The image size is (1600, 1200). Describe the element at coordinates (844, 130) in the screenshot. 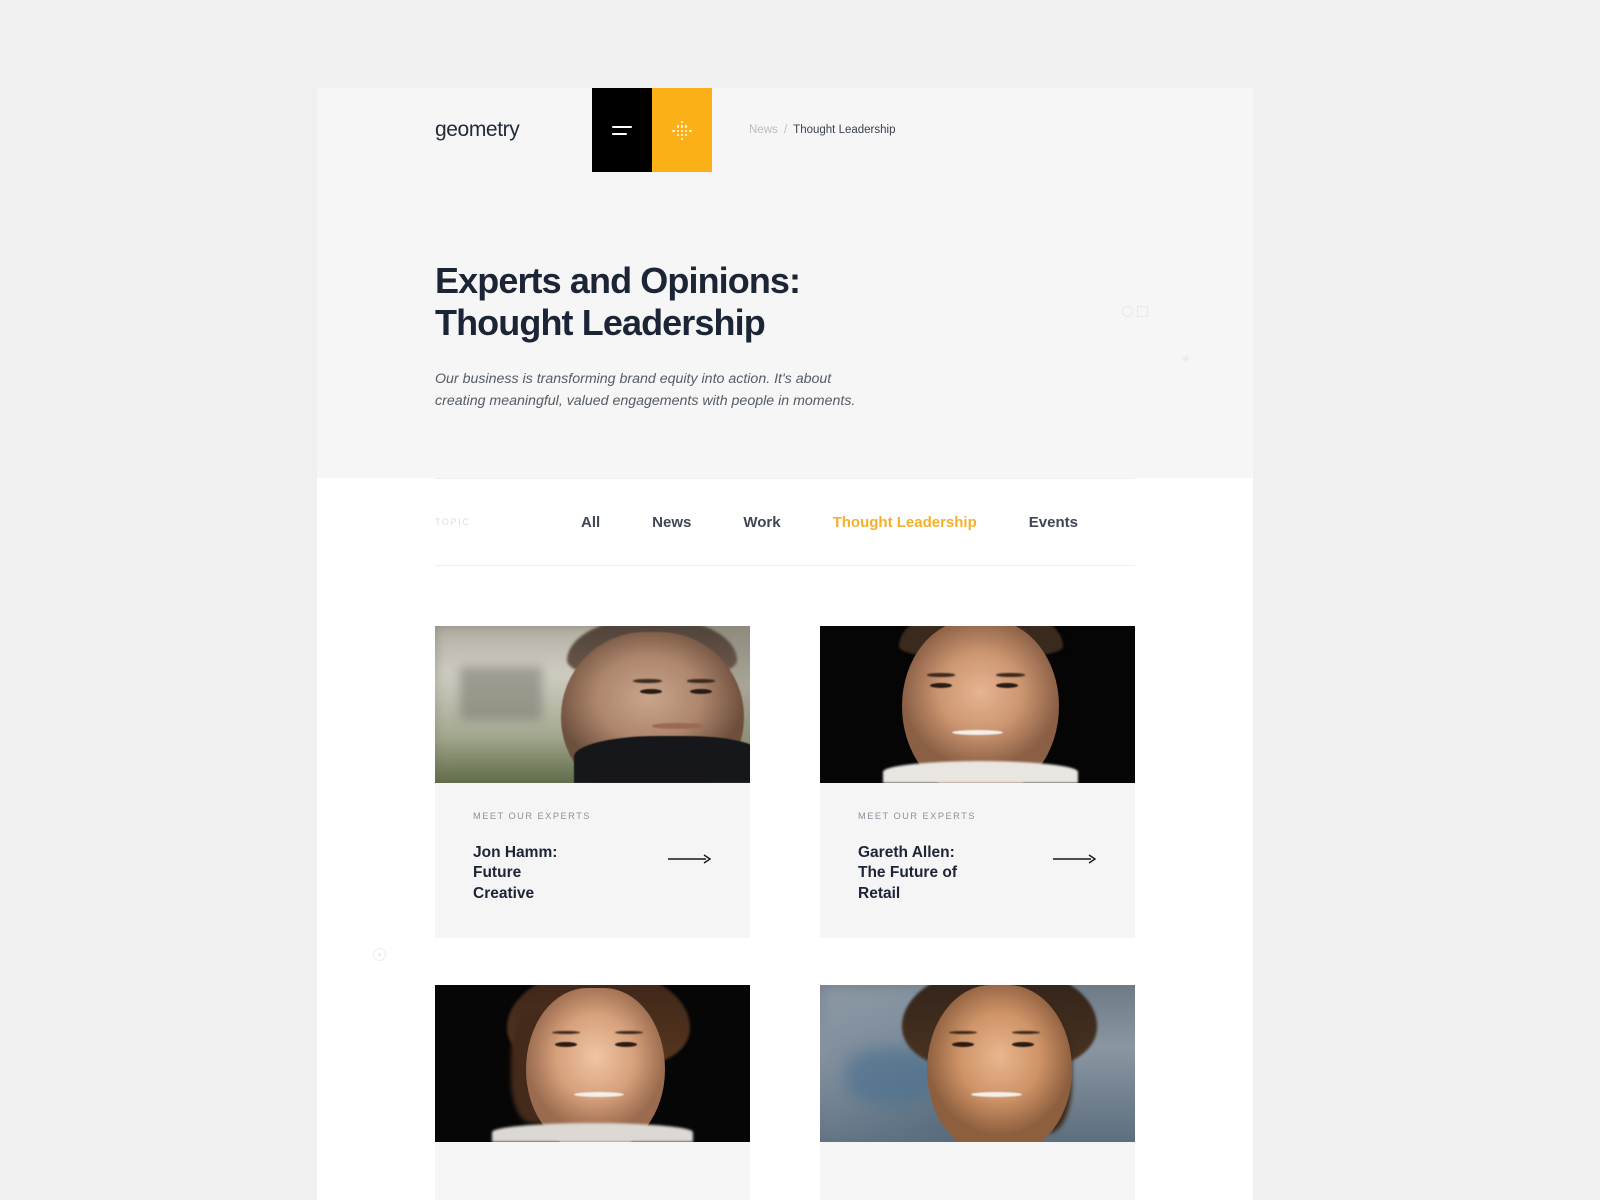

I see `breadcrumb-current: Thought Leadership` at that location.